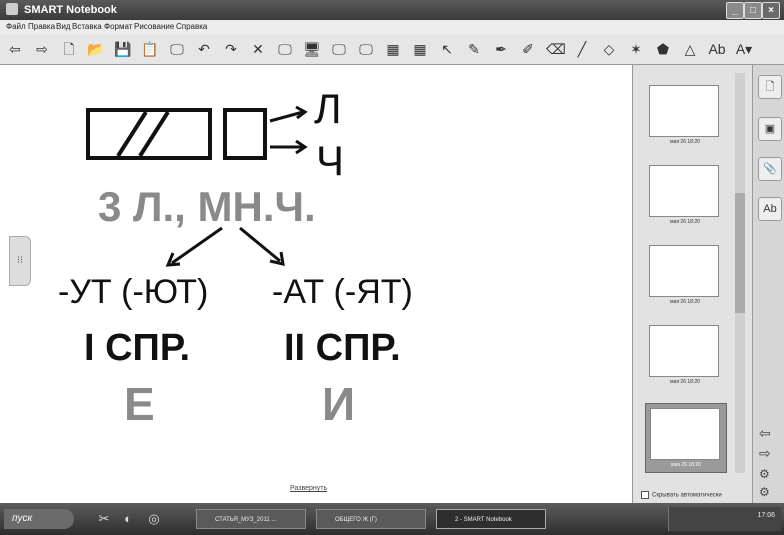  What do you see at coordinates (41, 26) in the screenshot?
I see `menu-edit: Правка` at bounding box center [41, 26].